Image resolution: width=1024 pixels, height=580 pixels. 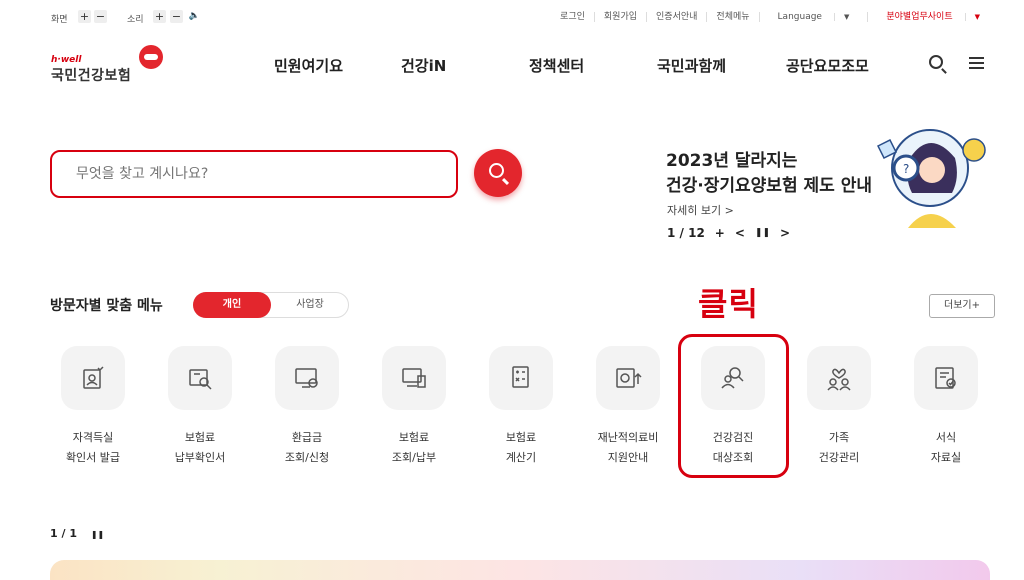 I want to click on banner-next-button: >, so click(x=785, y=233).